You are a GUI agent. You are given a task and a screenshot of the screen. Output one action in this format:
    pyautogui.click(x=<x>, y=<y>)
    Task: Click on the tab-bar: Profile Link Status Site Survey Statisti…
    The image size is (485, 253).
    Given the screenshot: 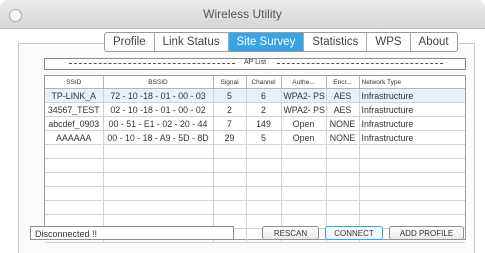 What is the action you would take?
    pyautogui.click(x=281, y=42)
    